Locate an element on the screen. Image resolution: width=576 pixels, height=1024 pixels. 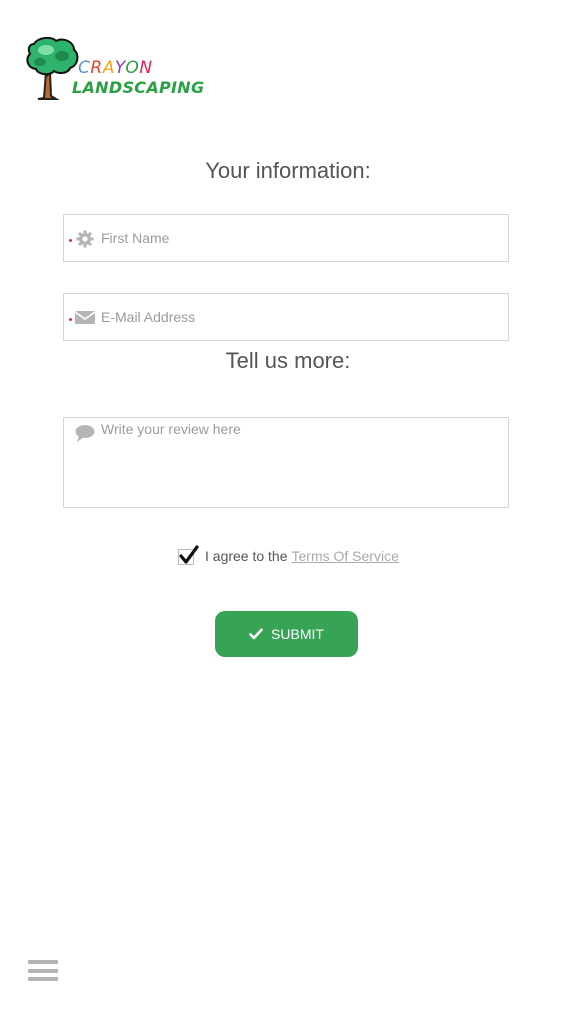
first-name-field is located at coordinates (286, 238).